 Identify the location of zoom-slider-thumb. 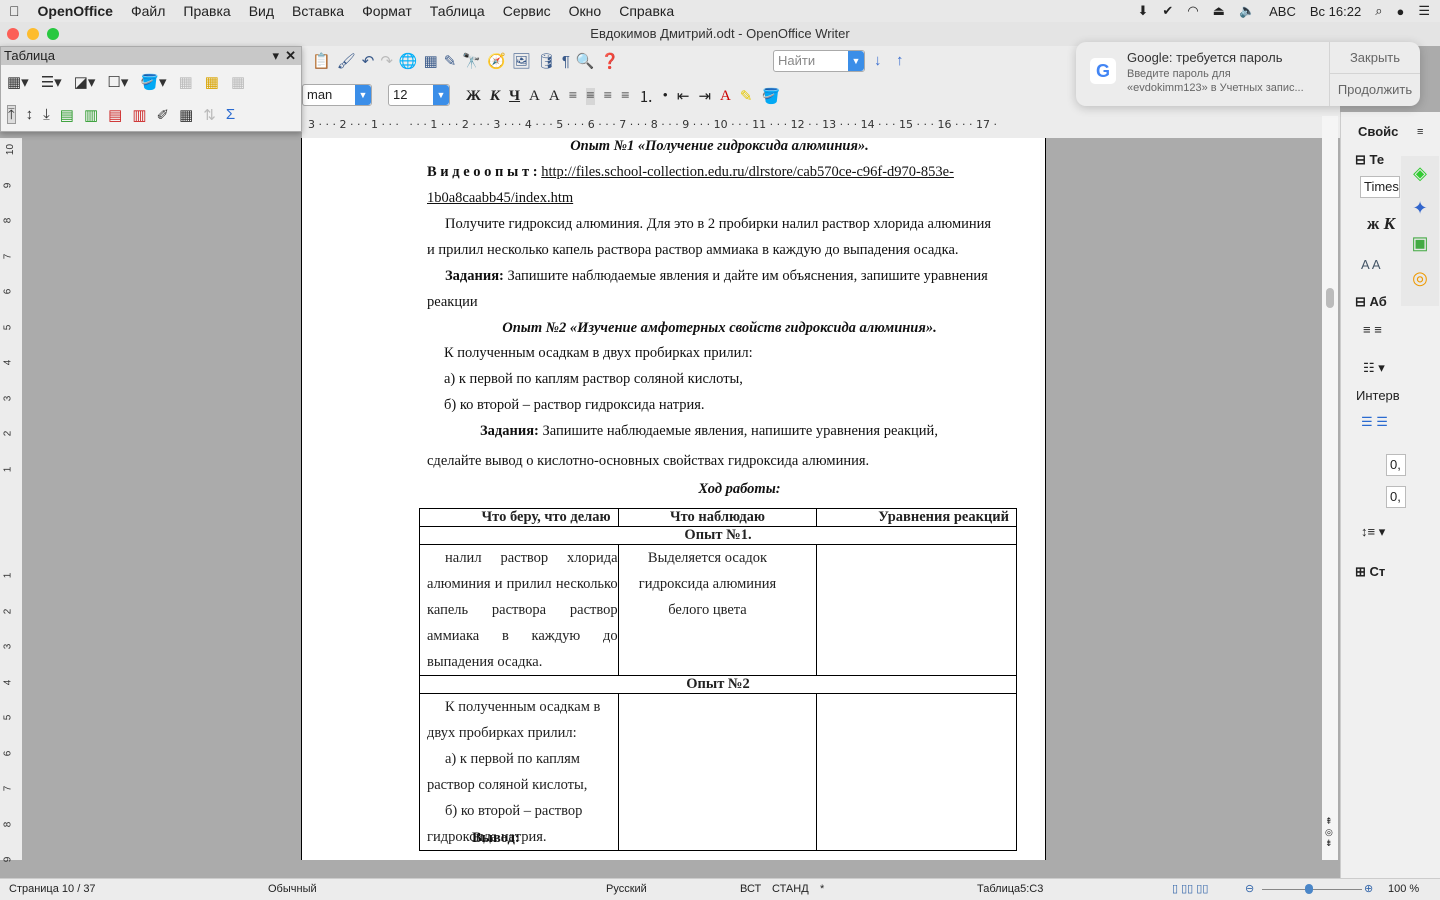
(1309, 889).